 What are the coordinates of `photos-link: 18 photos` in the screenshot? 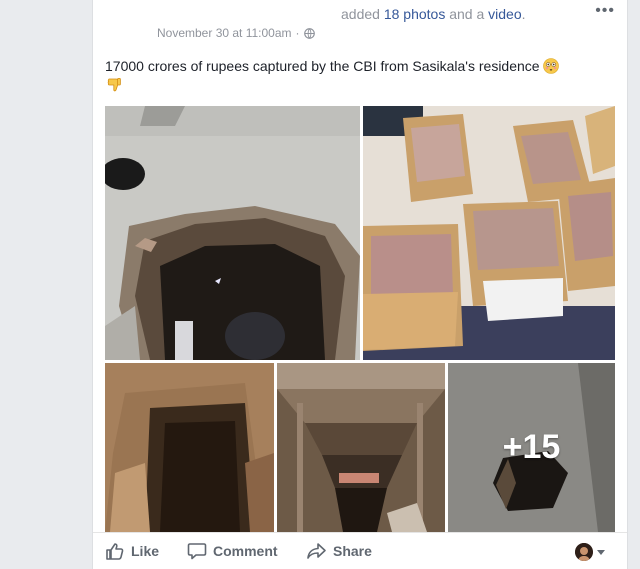 It's located at (415, 14).